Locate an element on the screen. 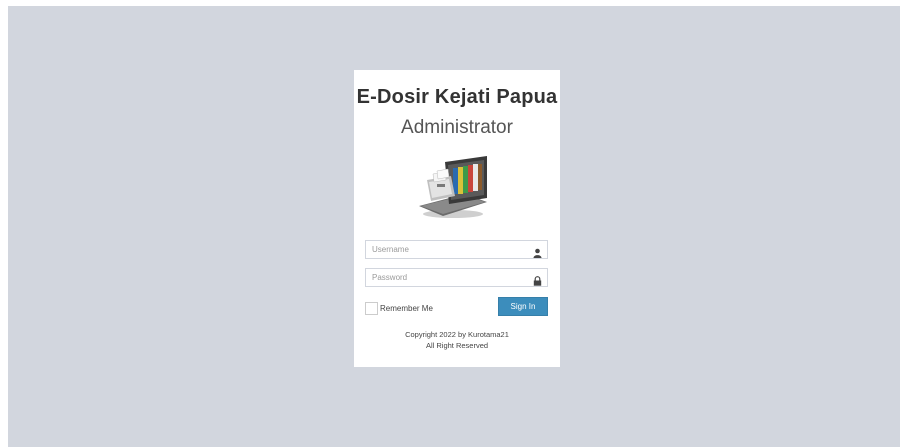 The height and width of the screenshot is (447, 900). copyright-text: Copyright 2022 by Kurotama21 is located at coordinates (457, 334).